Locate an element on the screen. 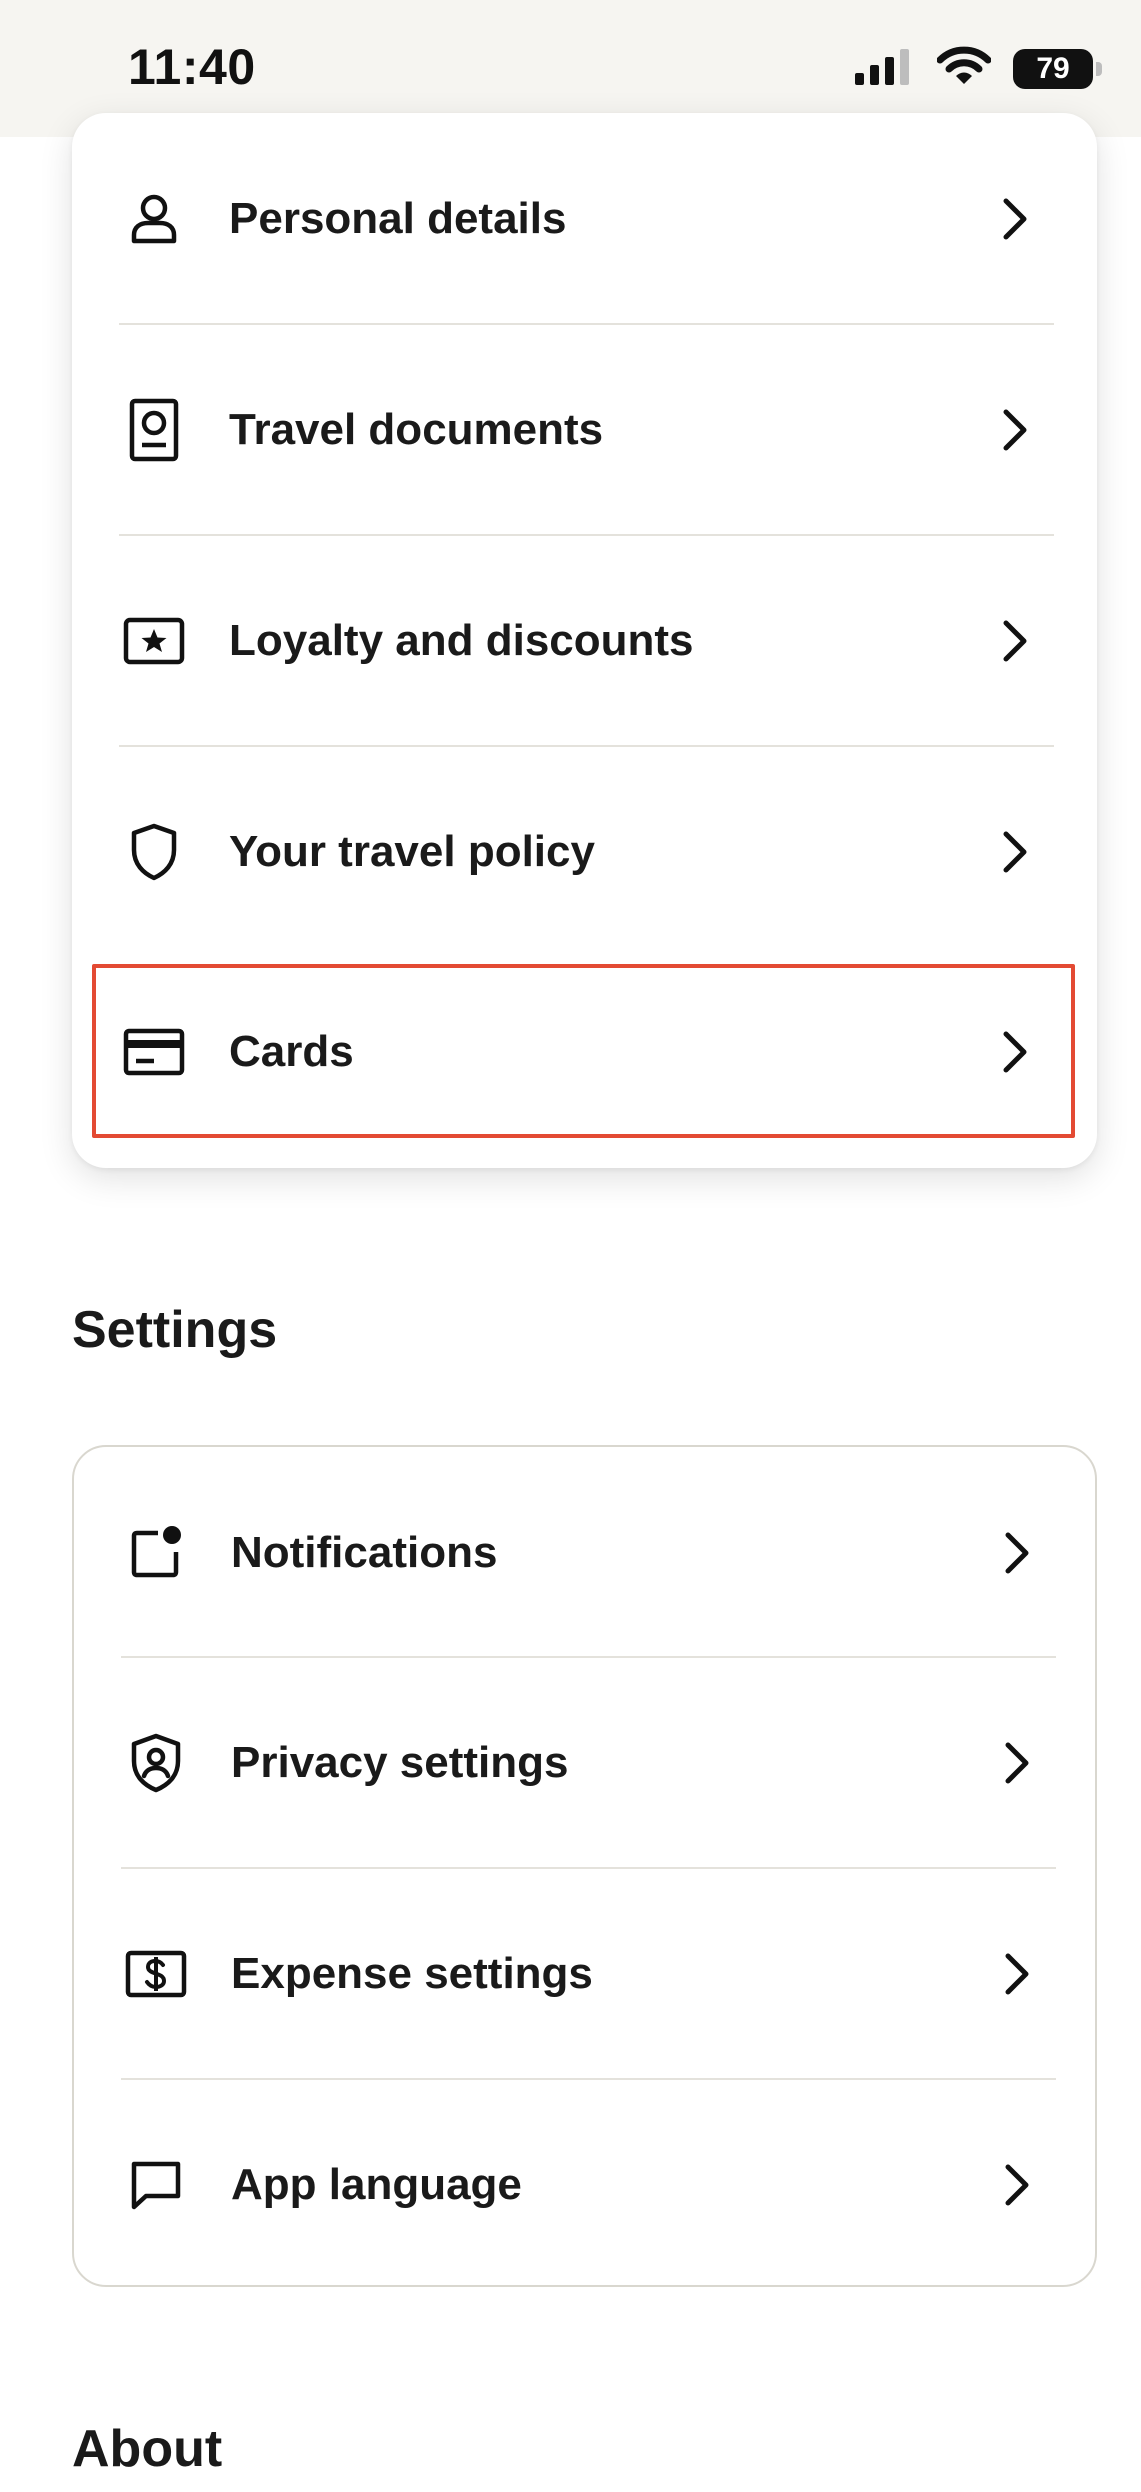 This screenshot has height=2492, width=1141. cards-row: Cards is located at coordinates (584, 1051).